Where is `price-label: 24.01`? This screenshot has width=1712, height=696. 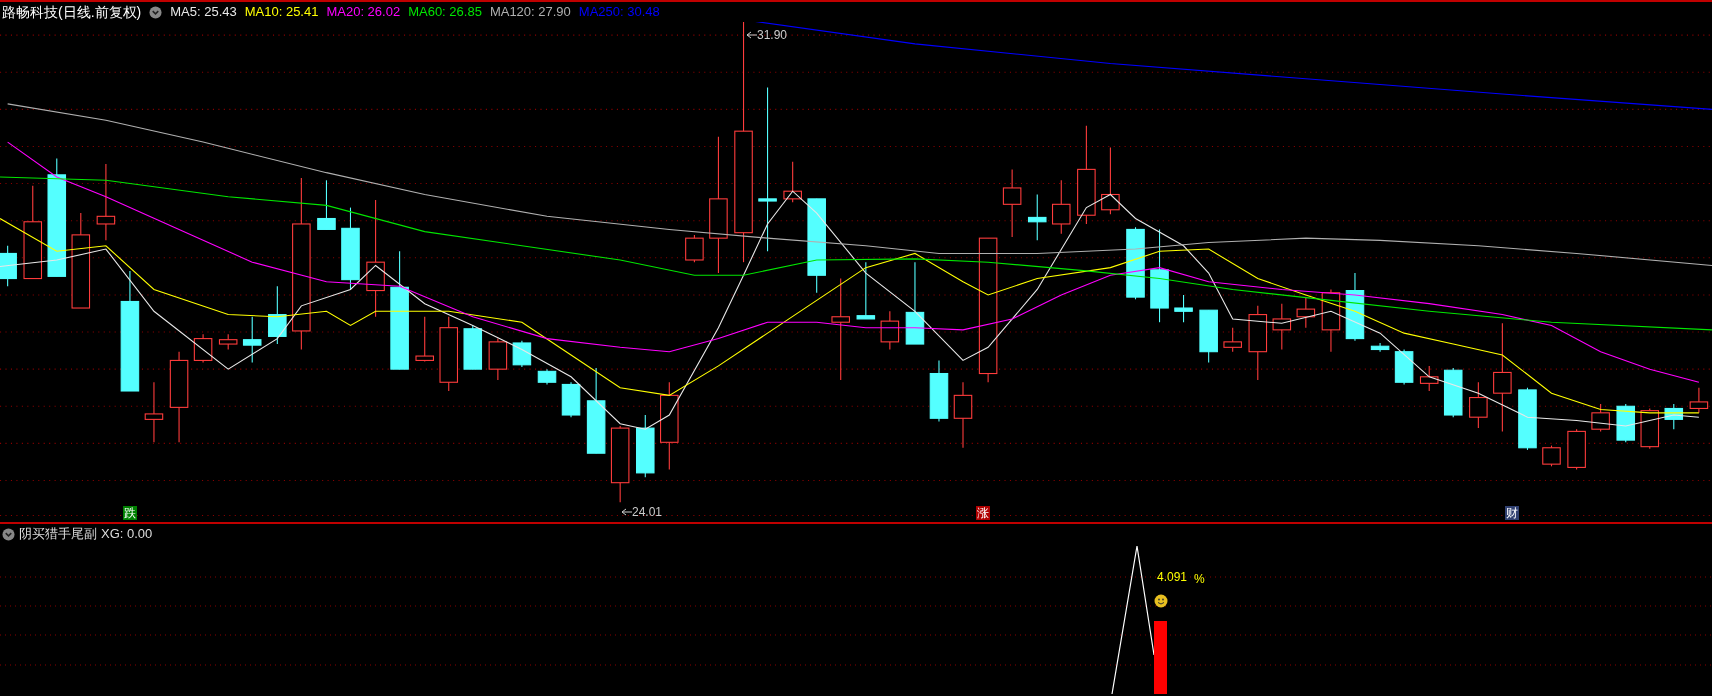 price-label: 24.01 is located at coordinates (647, 512).